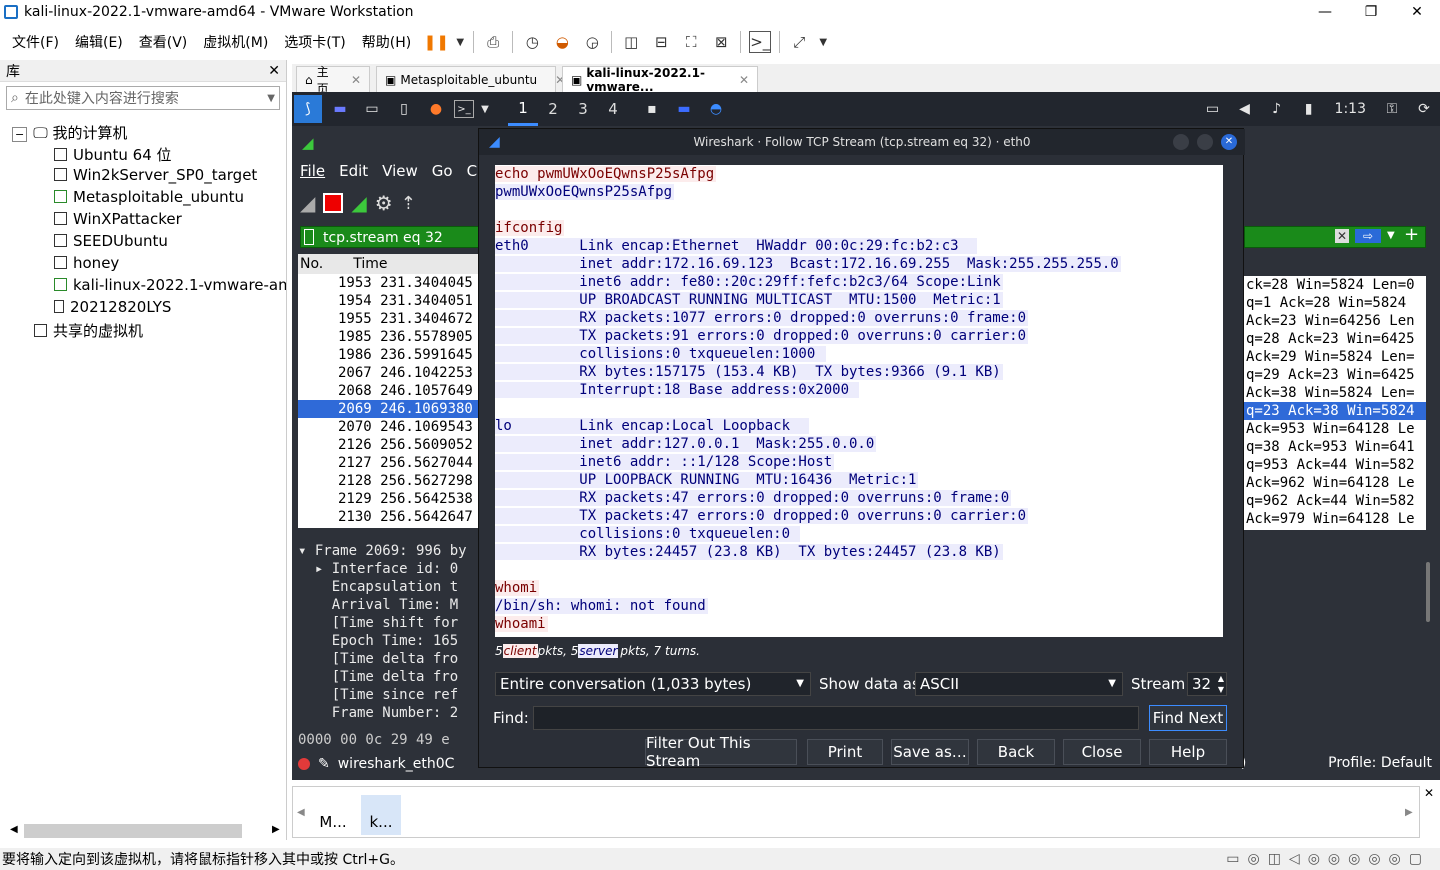  I want to click on detail-row: Epoch Time: 165, so click(389, 641).